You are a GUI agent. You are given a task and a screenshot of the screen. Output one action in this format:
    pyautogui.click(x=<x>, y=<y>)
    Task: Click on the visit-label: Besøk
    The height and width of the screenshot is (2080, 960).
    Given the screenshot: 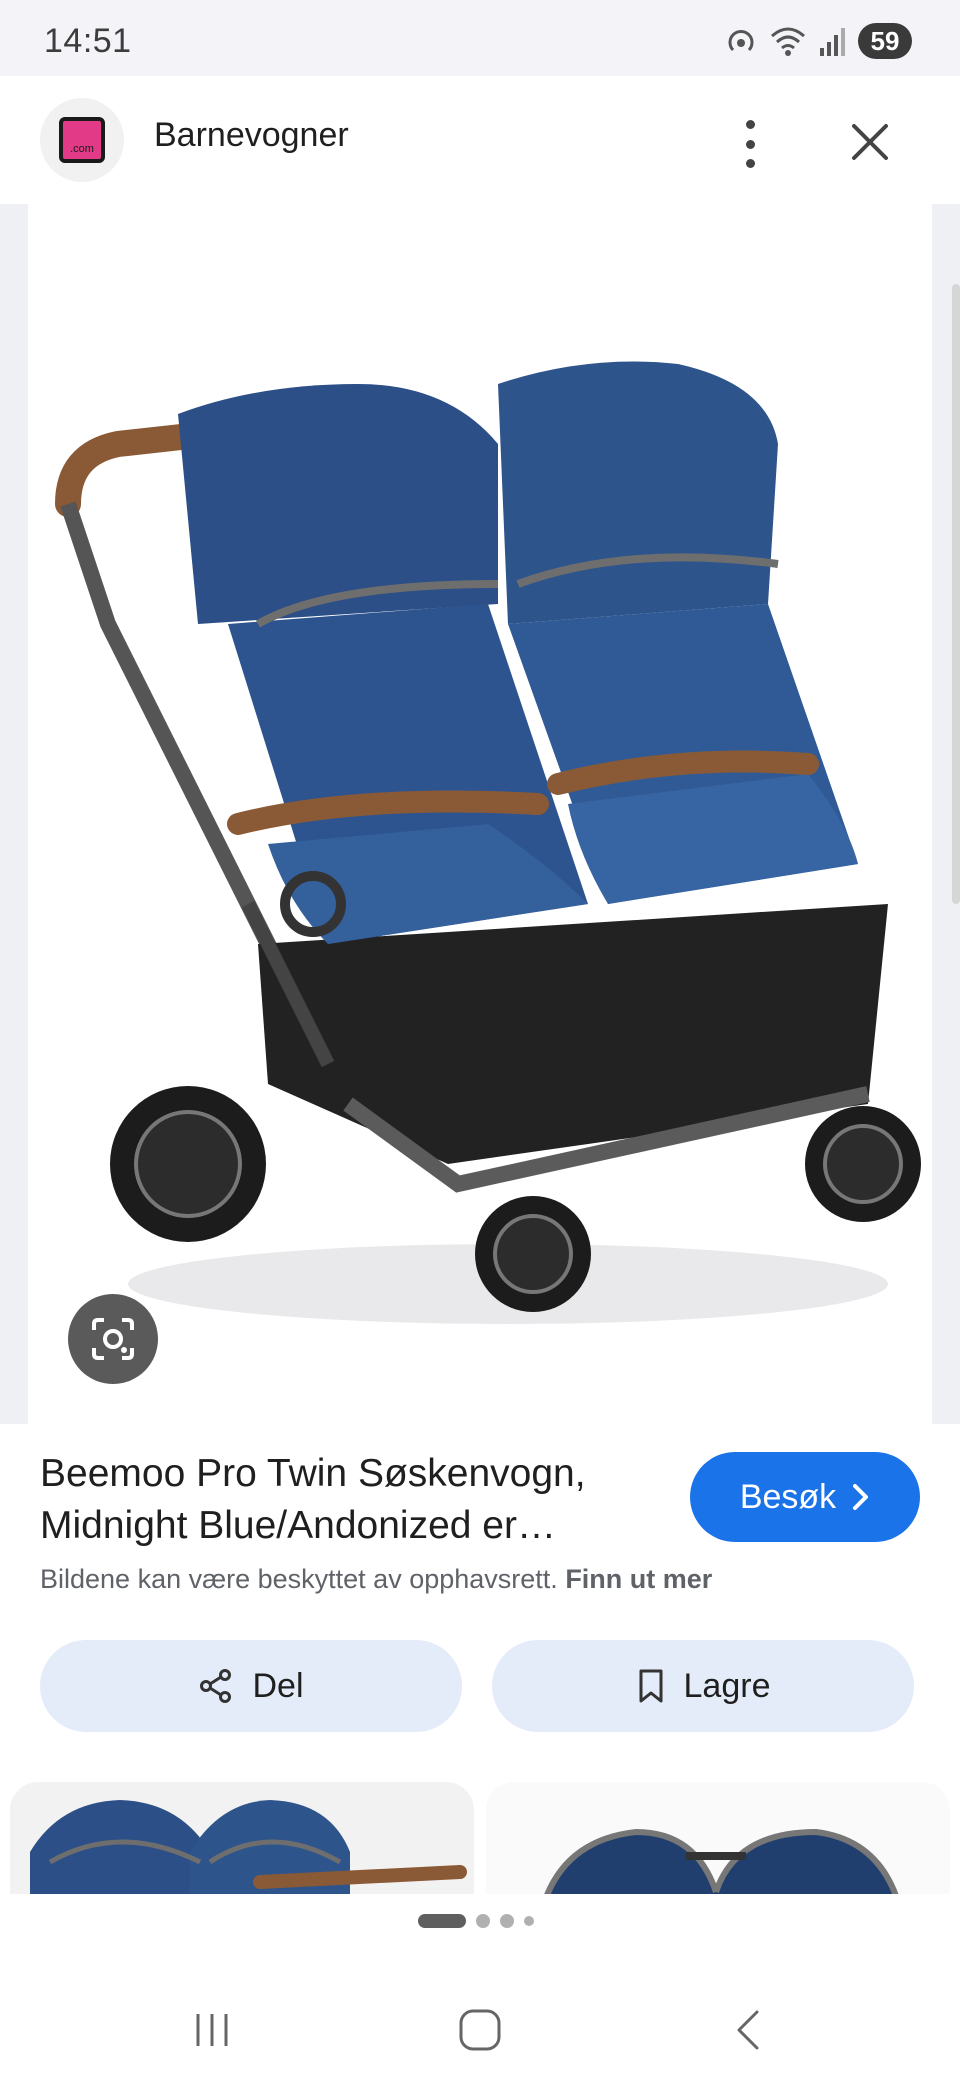 What is the action you would take?
    pyautogui.click(x=788, y=1496)
    